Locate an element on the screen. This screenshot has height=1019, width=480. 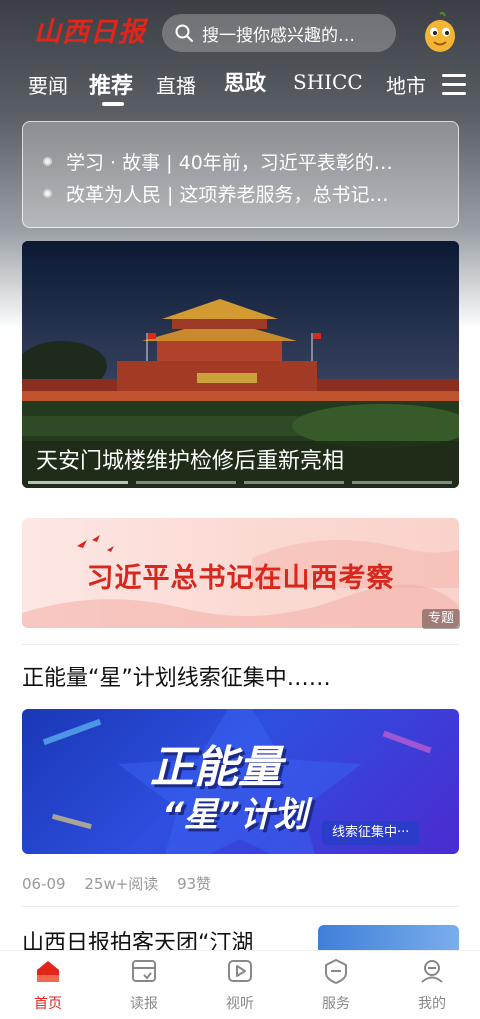
tab-label: 视听 is located at coordinates (240, 1004).